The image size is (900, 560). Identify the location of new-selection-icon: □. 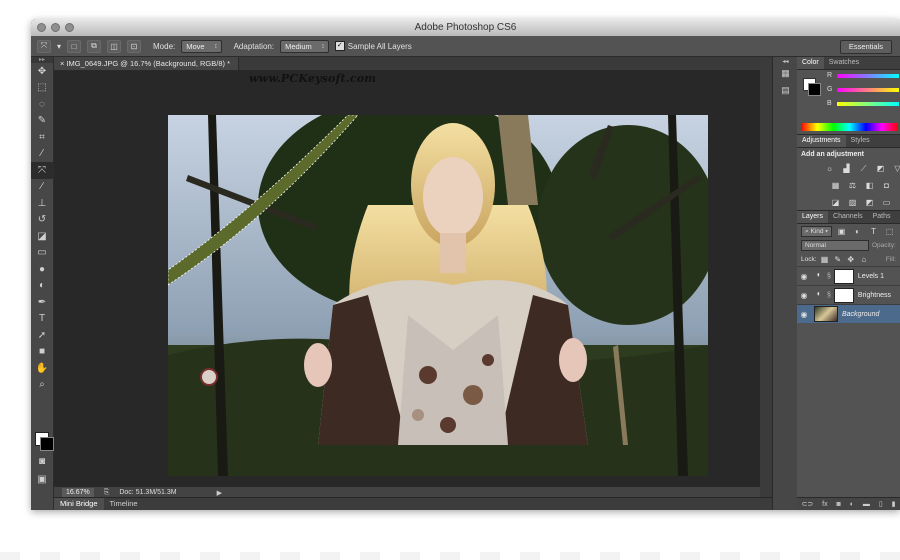
(74, 46).